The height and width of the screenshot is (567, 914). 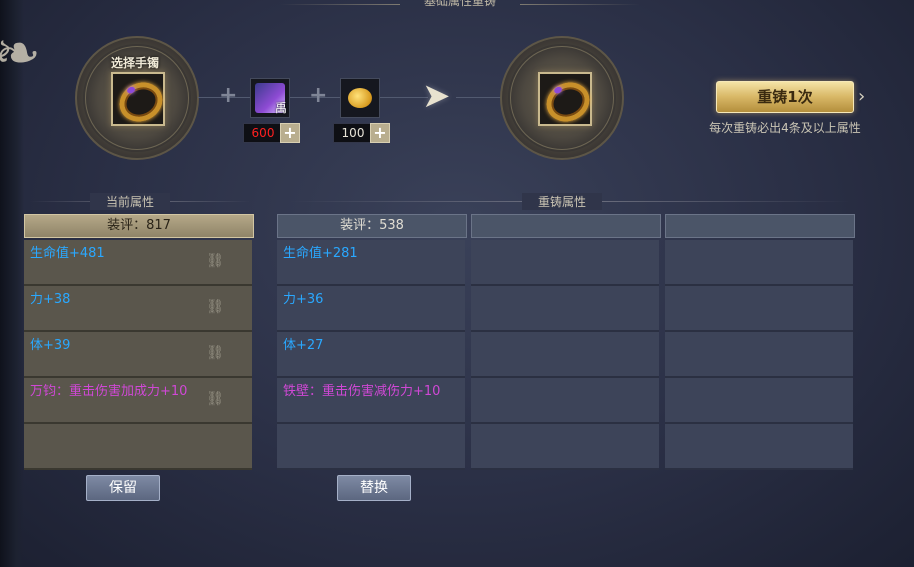 I want to click on reforged-attribute-row: 铁壁：重击伤害减伤力+10, so click(x=371, y=401).